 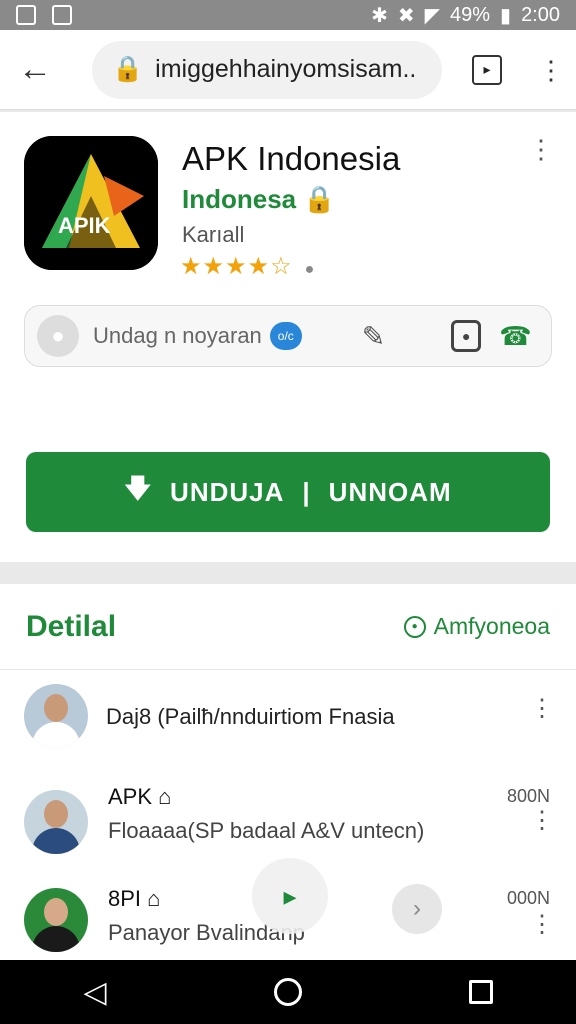 What do you see at coordinates (541, 149) in the screenshot?
I see `app-menu-icon: ⋮` at bounding box center [541, 149].